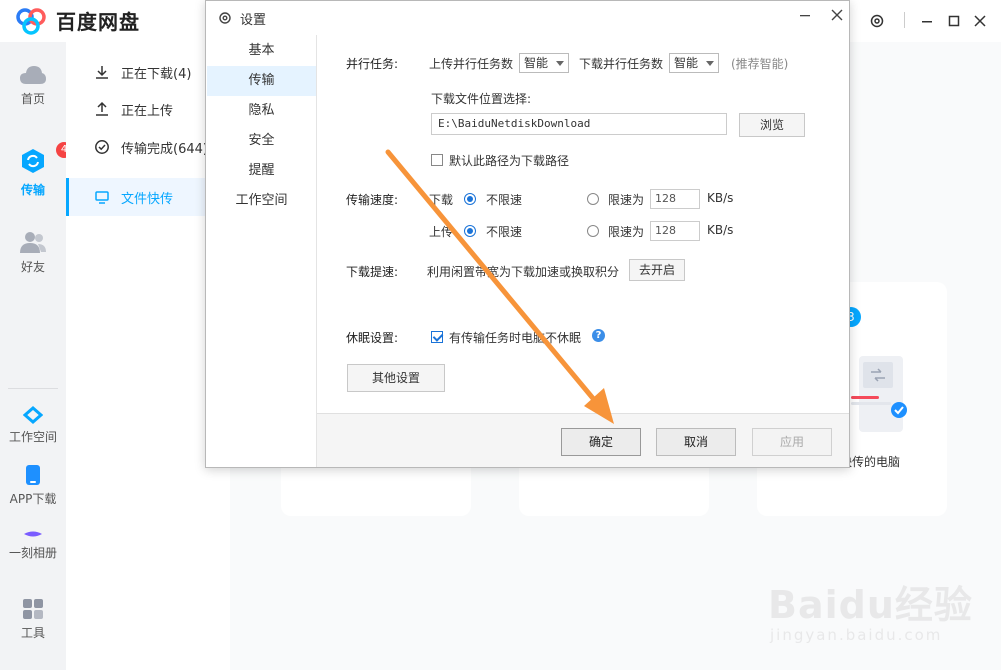 This screenshot has width=1001, height=670. I want to click on app-title: 百度网盘, so click(98, 22).